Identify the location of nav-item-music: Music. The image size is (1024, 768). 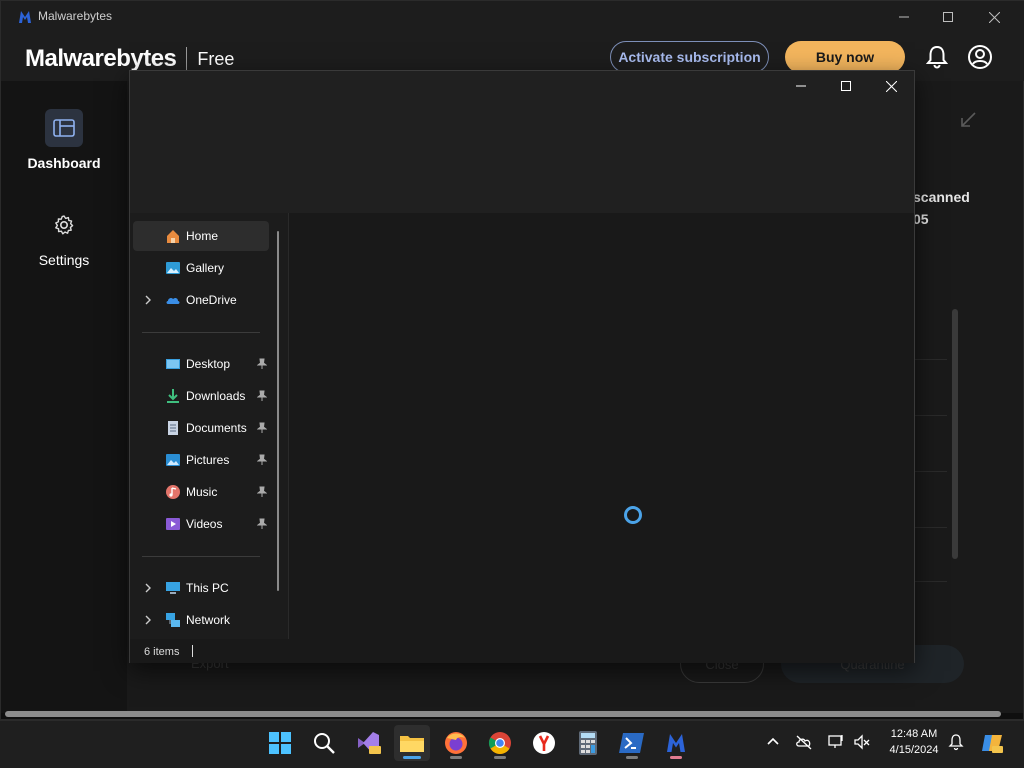
(201, 492).